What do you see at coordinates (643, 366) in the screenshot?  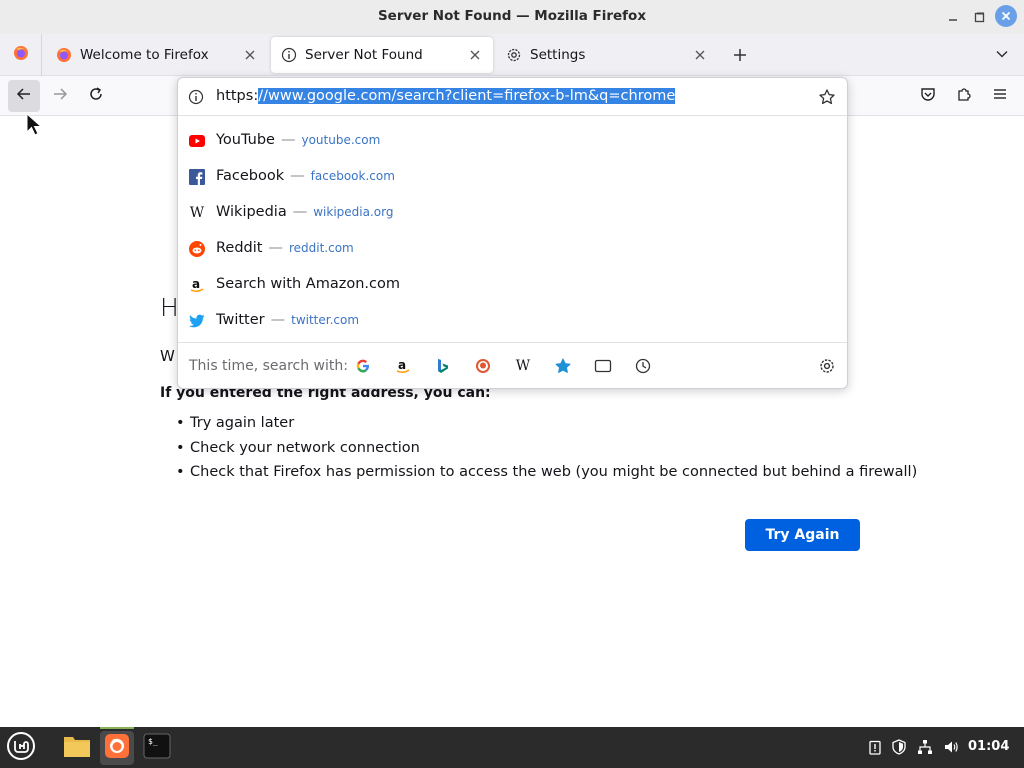 I see `history-icon` at bounding box center [643, 366].